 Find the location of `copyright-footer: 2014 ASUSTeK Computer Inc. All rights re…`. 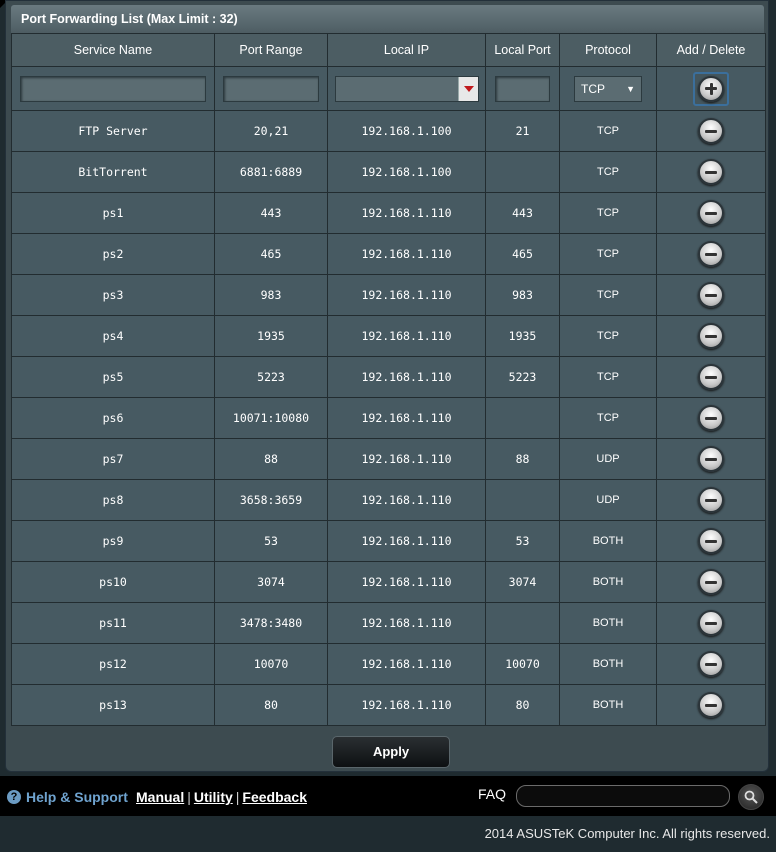

copyright-footer: 2014 ASUSTeK Computer Inc. All rights re… is located at coordinates (627, 833).